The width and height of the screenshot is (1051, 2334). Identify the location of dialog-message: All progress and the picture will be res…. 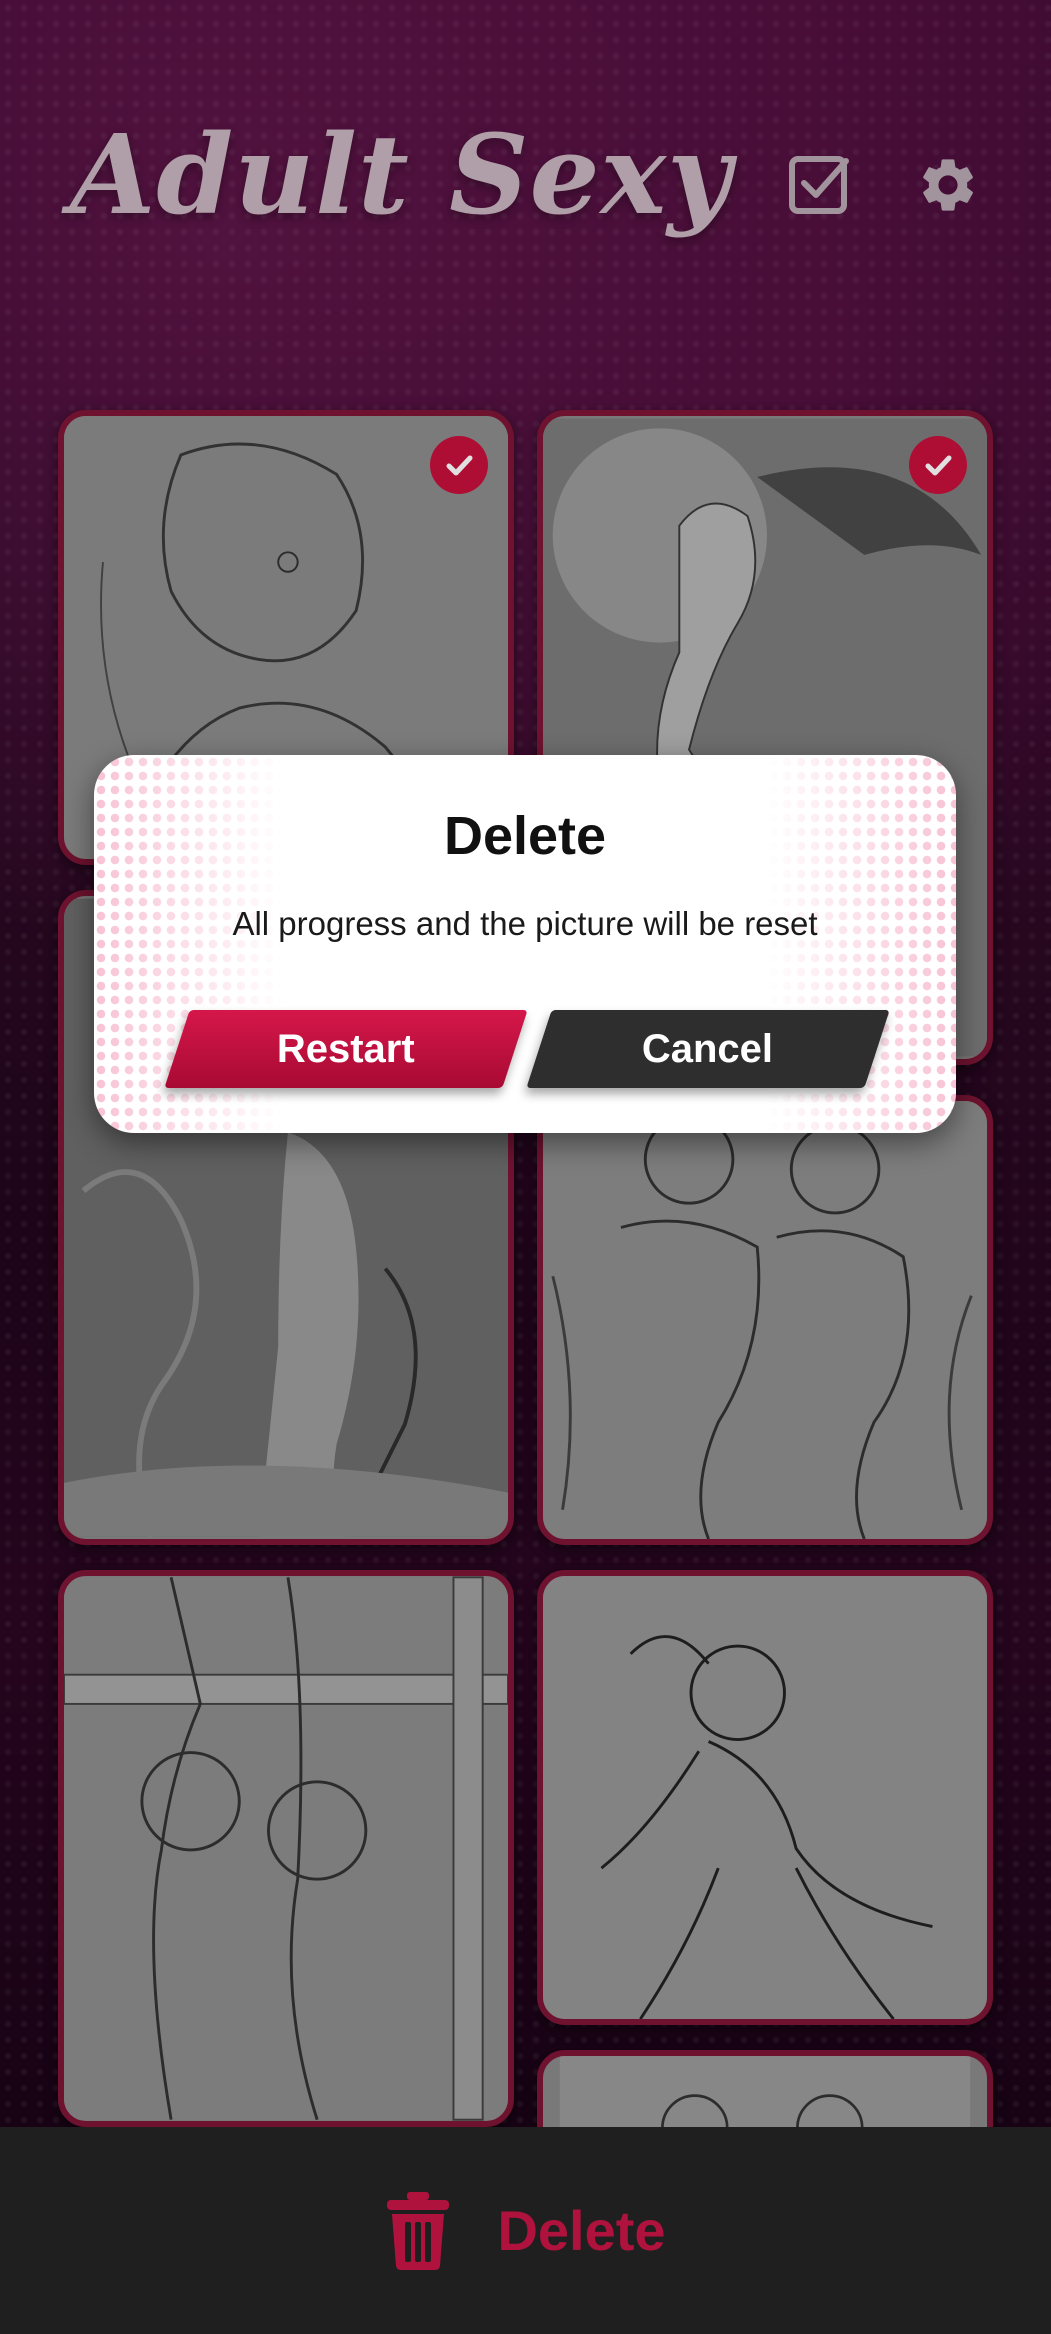
(525, 923).